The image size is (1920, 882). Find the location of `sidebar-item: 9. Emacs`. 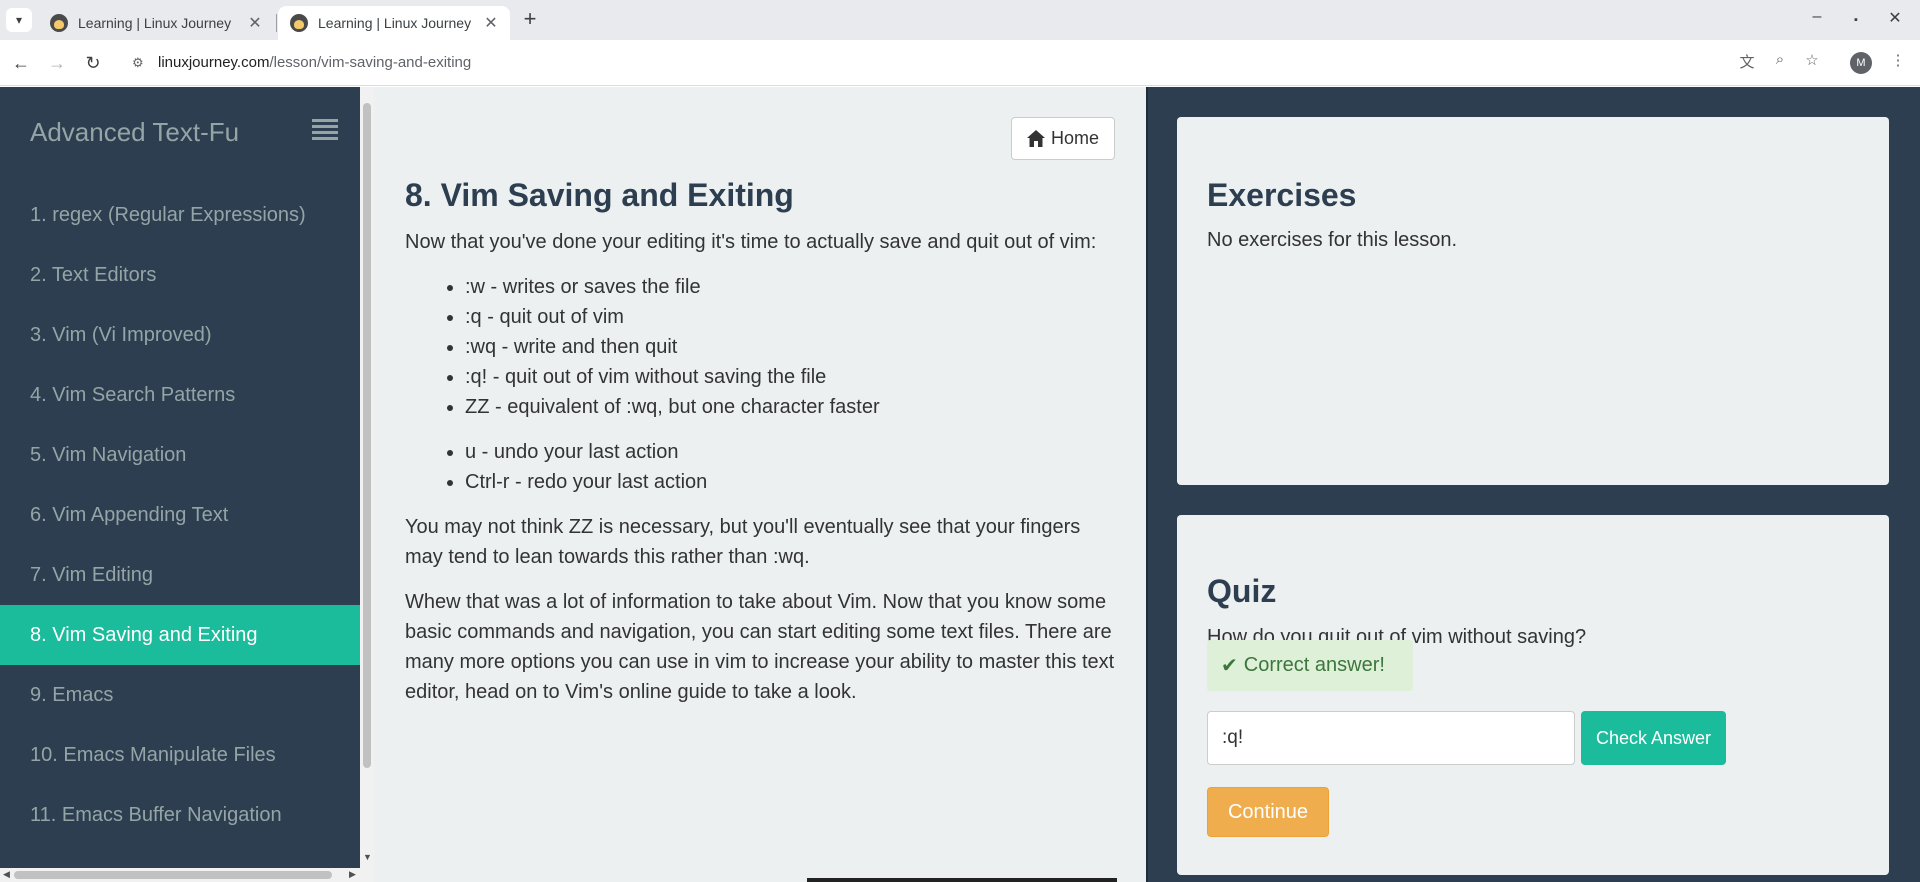

sidebar-item: 9. Emacs is located at coordinates (180, 695).